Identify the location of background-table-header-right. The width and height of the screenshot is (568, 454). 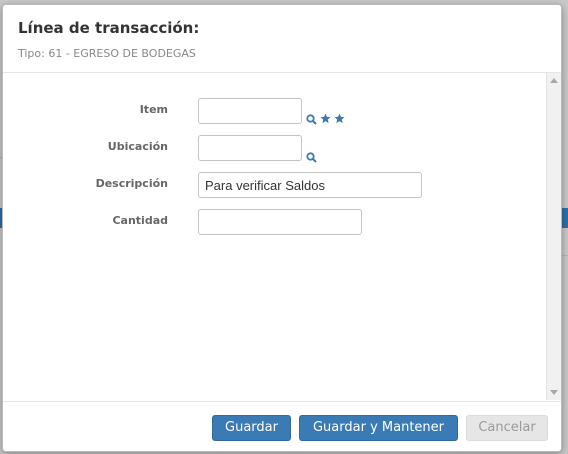
(565, 218).